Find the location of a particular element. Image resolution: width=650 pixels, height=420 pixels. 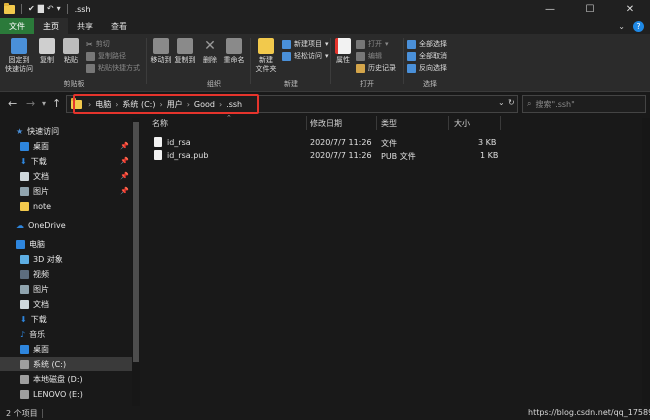

table-row: id_rsa 2020/7/7 11:26 文件 3 KB is located at coordinates (390, 142).